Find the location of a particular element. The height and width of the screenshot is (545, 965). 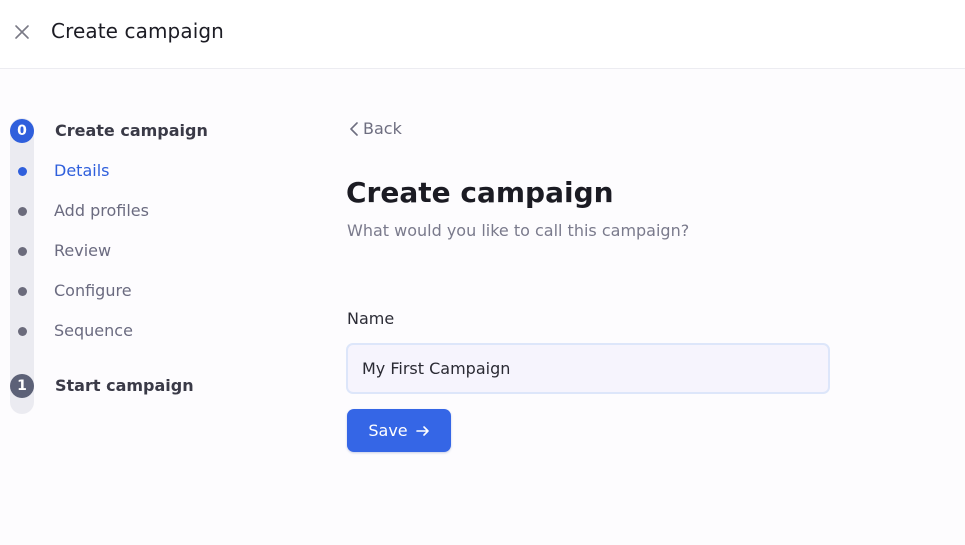

substep-configure: Configure is located at coordinates (93, 290).